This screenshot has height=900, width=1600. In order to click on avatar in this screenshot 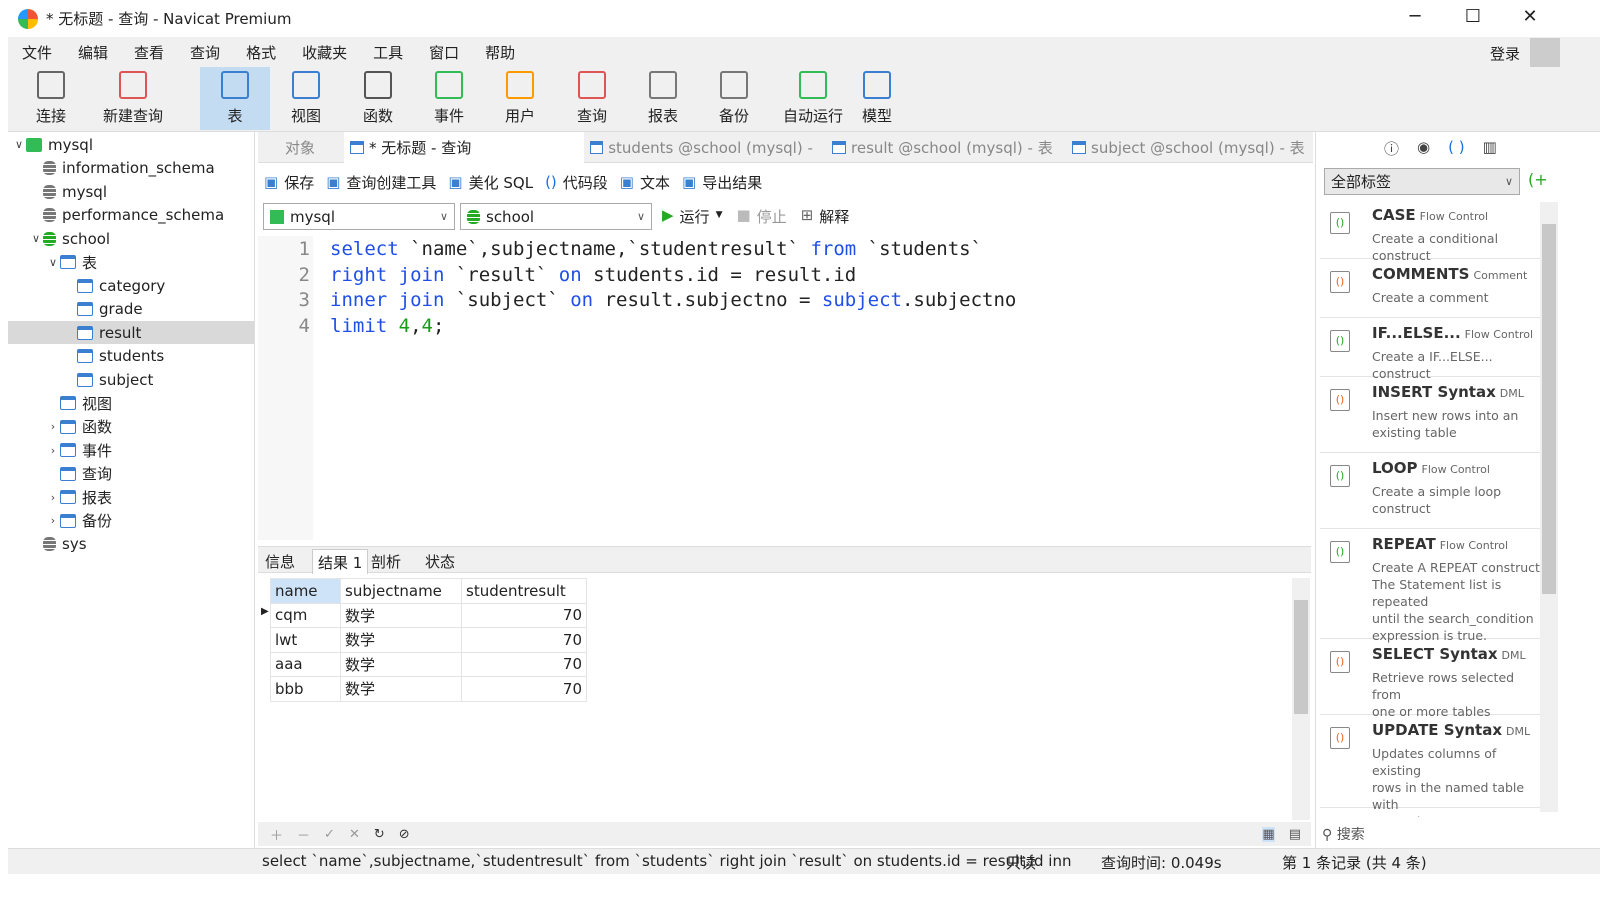, I will do `click(1545, 53)`.